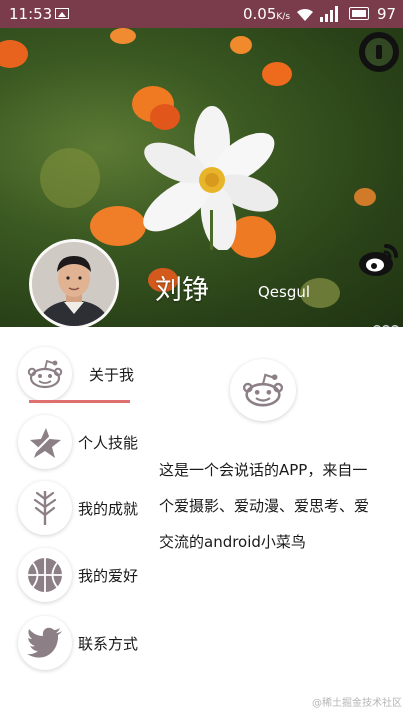 The width and height of the screenshot is (403, 717). What do you see at coordinates (305, 17) in the screenshot?
I see `wifi-icon` at bounding box center [305, 17].